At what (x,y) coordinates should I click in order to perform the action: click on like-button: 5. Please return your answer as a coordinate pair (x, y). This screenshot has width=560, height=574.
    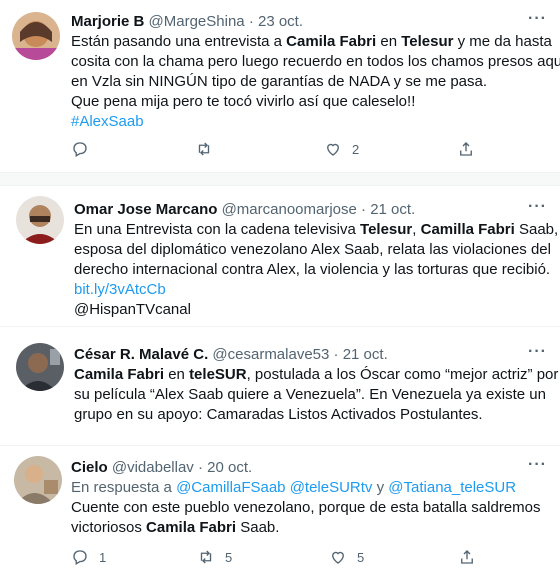
    Looking at the image, I should click on (346, 557).